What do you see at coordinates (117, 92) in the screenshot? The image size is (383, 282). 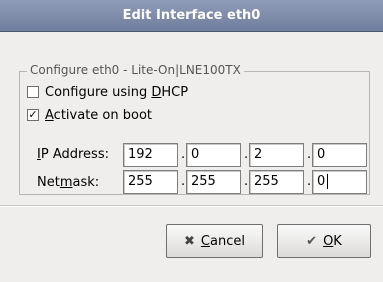 I see `dhcp-label: Configure using DHCP` at bounding box center [117, 92].